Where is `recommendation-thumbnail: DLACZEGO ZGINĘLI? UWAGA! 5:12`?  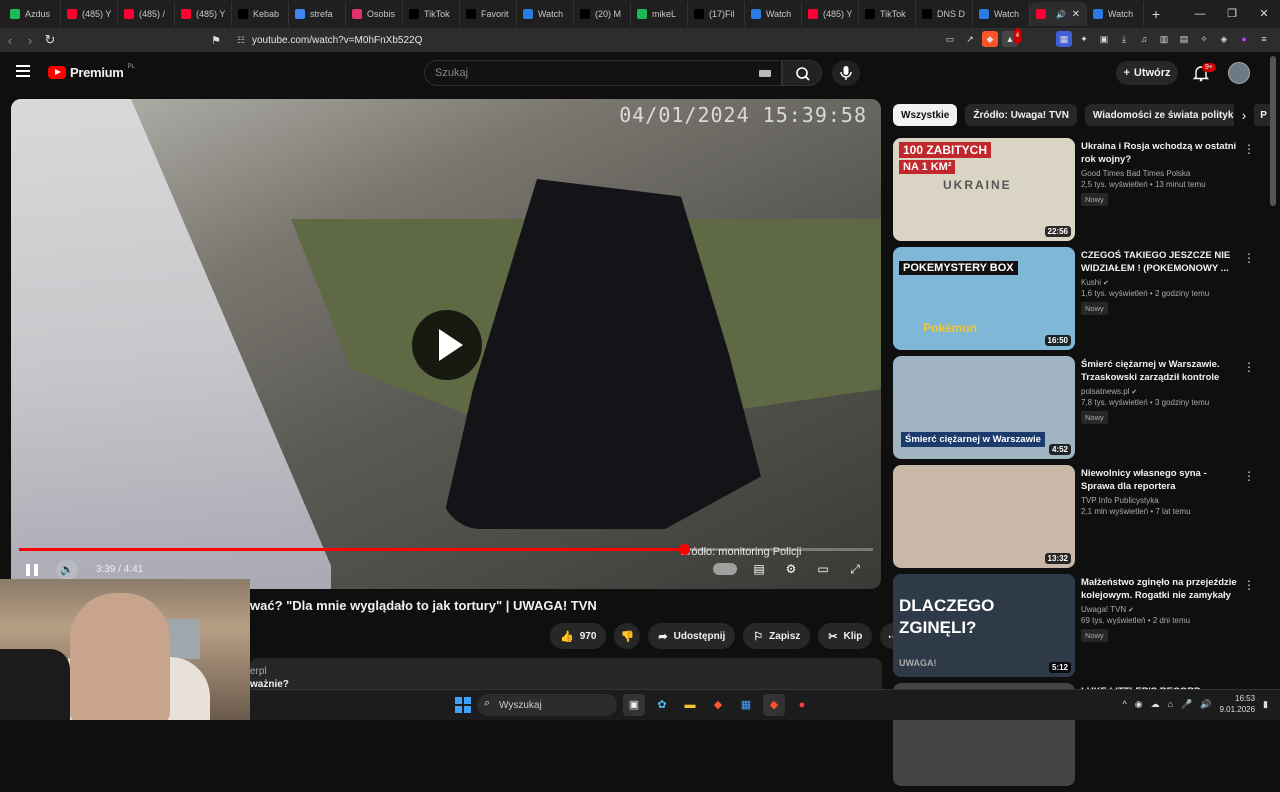
recommendation-thumbnail: DLACZEGO ZGINĘLI? UWAGA! 5:12 is located at coordinates (984, 625).